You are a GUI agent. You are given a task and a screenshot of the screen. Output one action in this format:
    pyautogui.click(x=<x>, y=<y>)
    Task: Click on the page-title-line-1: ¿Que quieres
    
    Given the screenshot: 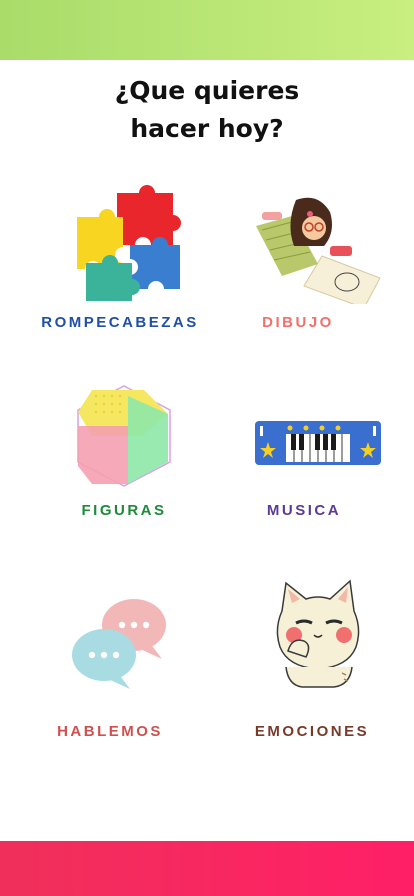 What is the action you would take?
    pyautogui.click(x=207, y=90)
    